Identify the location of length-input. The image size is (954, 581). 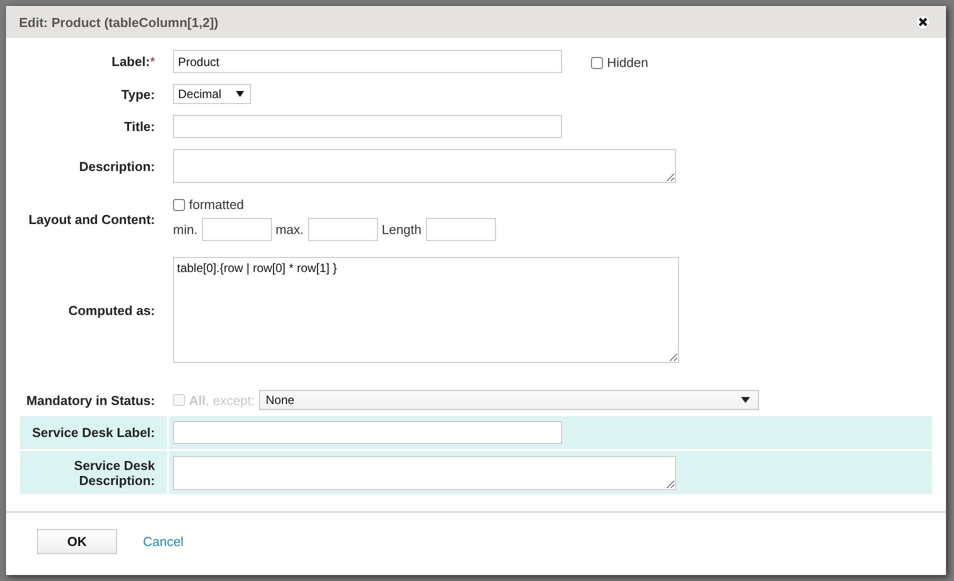
(461, 229).